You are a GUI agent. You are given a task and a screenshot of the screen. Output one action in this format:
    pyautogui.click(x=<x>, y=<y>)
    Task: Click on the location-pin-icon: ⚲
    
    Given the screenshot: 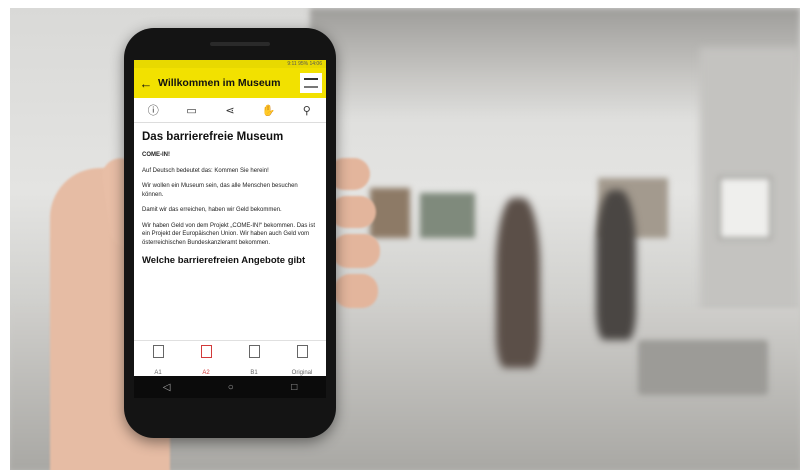 What is the action you would take?
    pyautogui.click(x=307, y=110)
    